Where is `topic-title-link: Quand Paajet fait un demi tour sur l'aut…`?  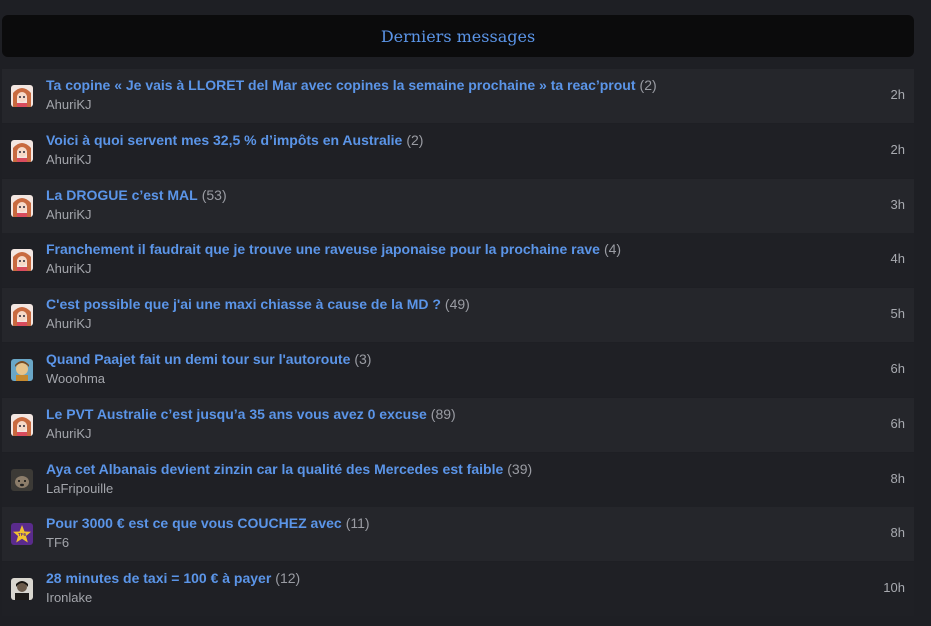 topic-title-link: Quand Paajet fait un demi tour sur l'aut… is located at coordinates (198, 359).